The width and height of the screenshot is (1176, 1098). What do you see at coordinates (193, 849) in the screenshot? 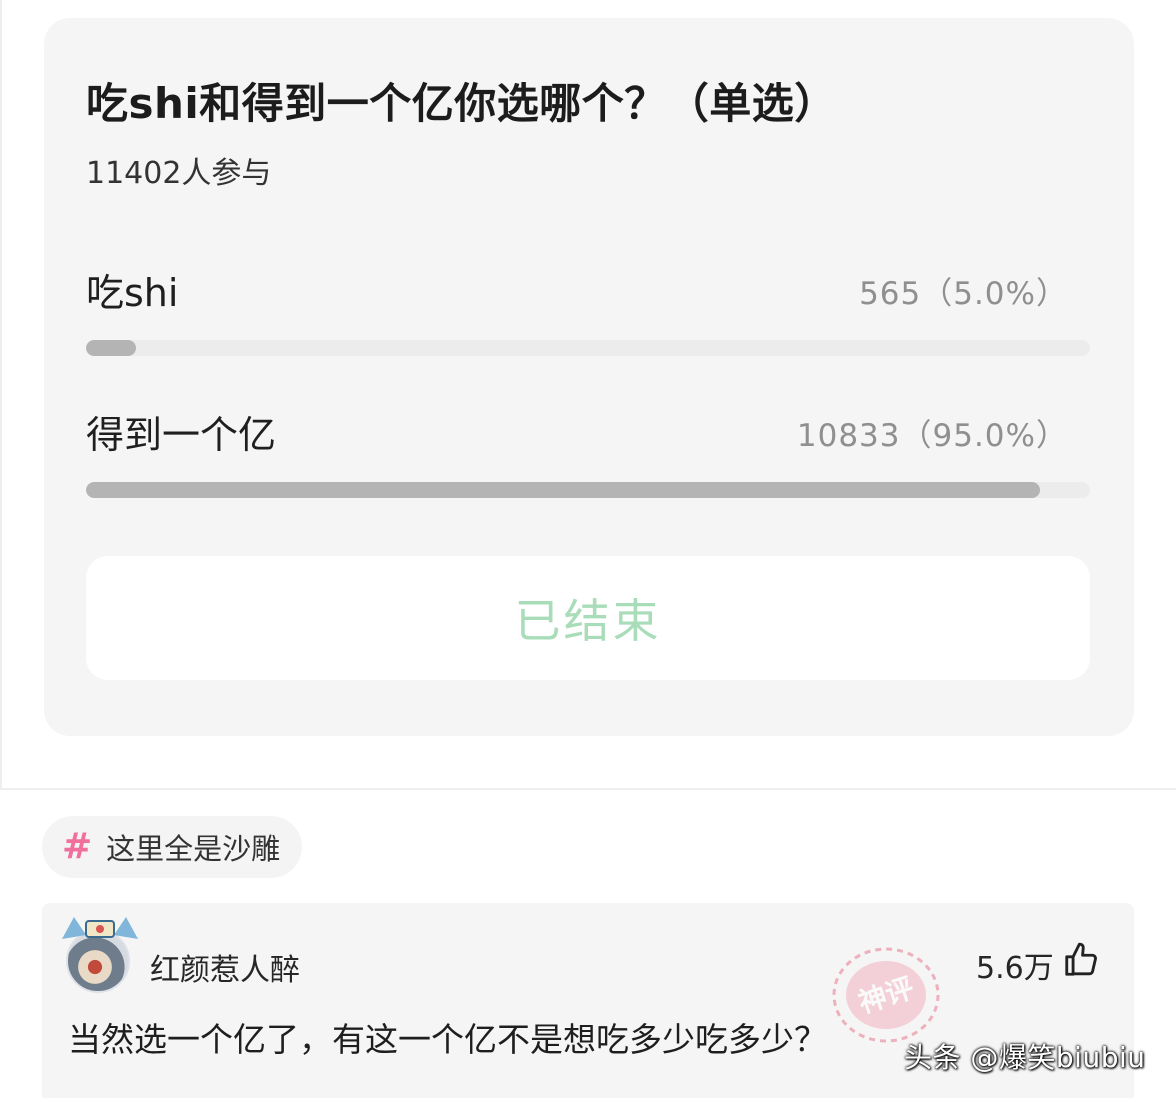
I see `topic-label: 这里全是沙雕` at bounding box center [193, 849].